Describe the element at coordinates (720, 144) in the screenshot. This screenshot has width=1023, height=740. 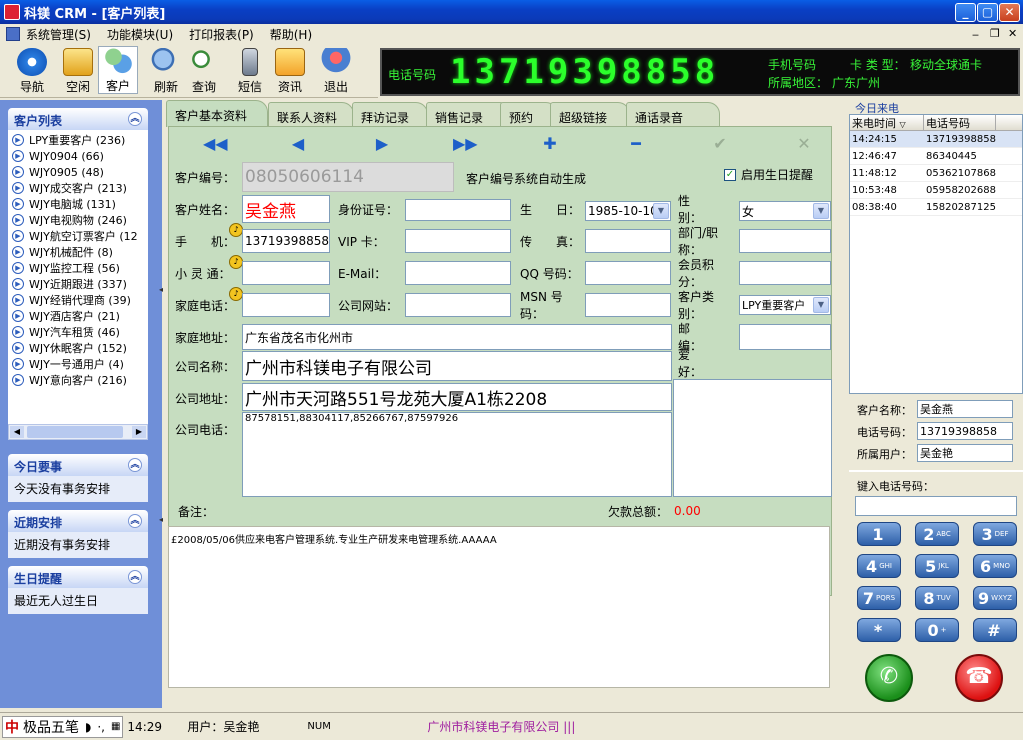
I see `confirm-icon: ✔` at that location.